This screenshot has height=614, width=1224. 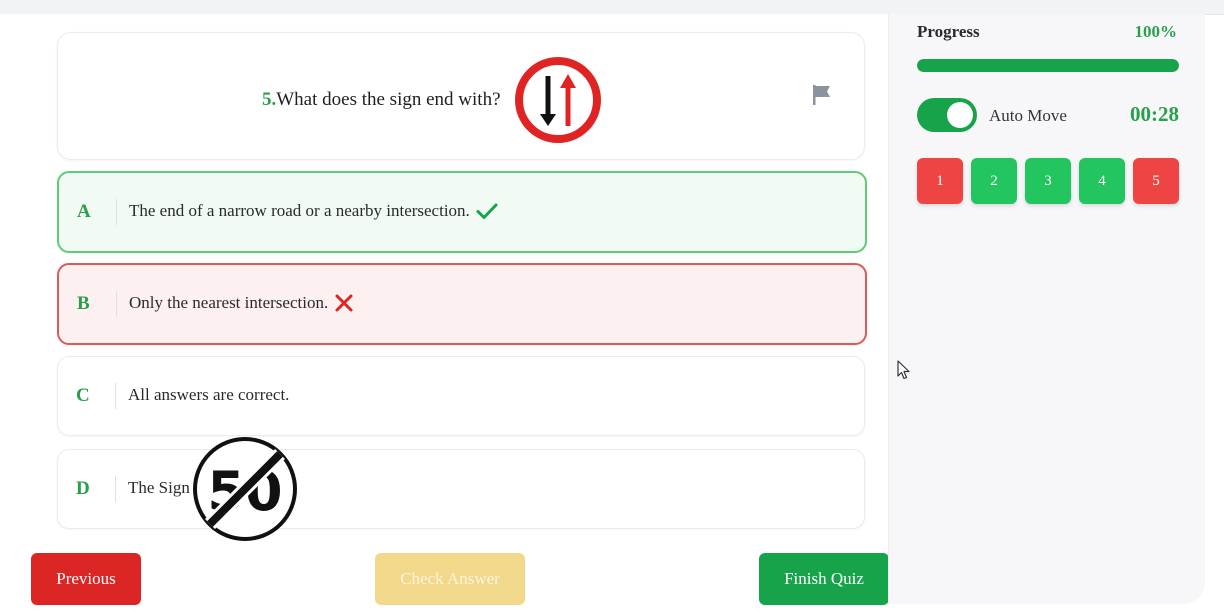 What do you see at coordinates (159, 487) in the screenshot?
I see `option-text: The Sign` at bounding box center [159, 487].